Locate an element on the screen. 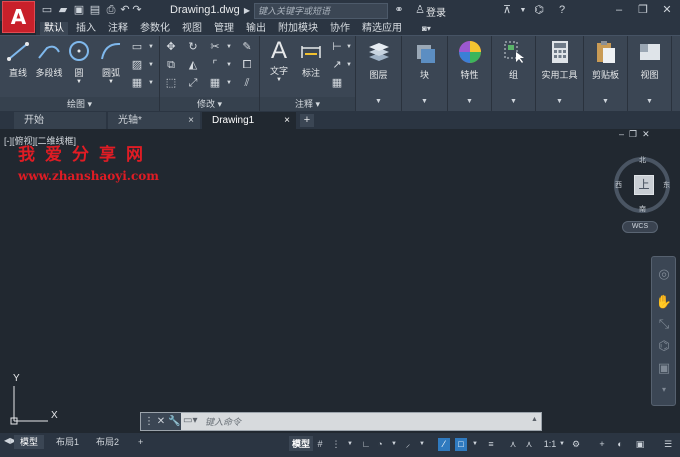  compass-east: 东 is located at coordinates (666, 185).